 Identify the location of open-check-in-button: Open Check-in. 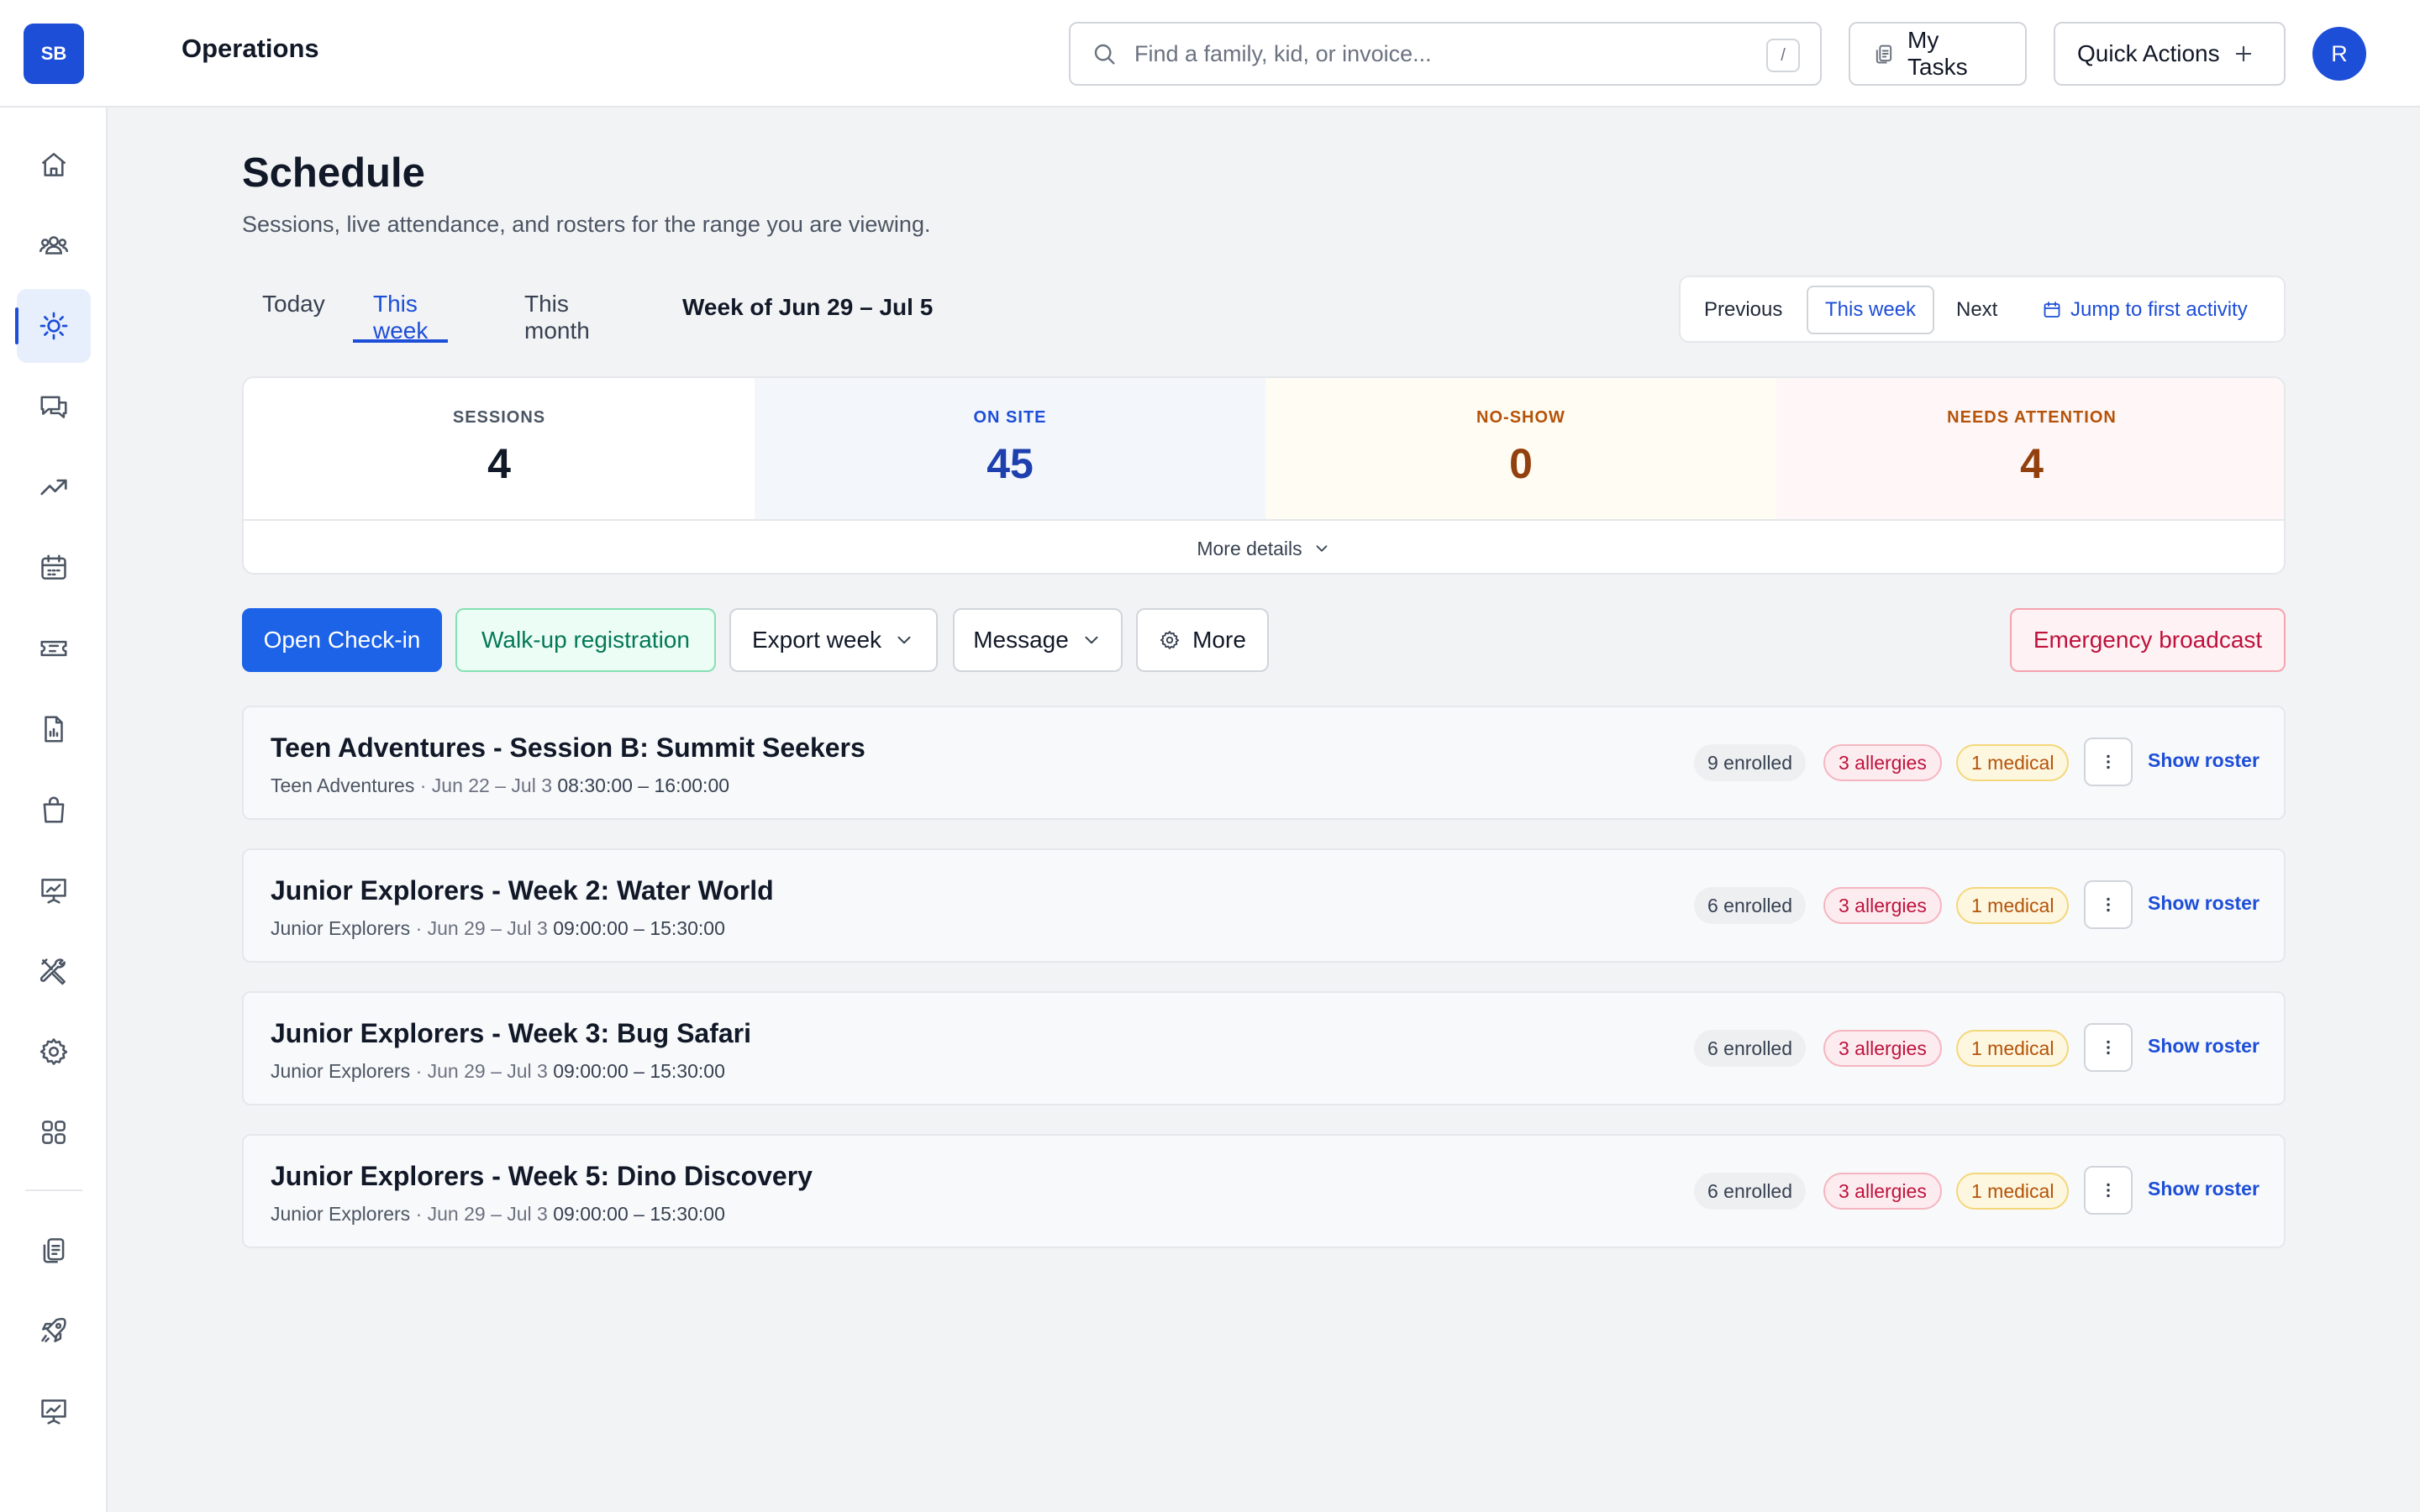
(342, 640).